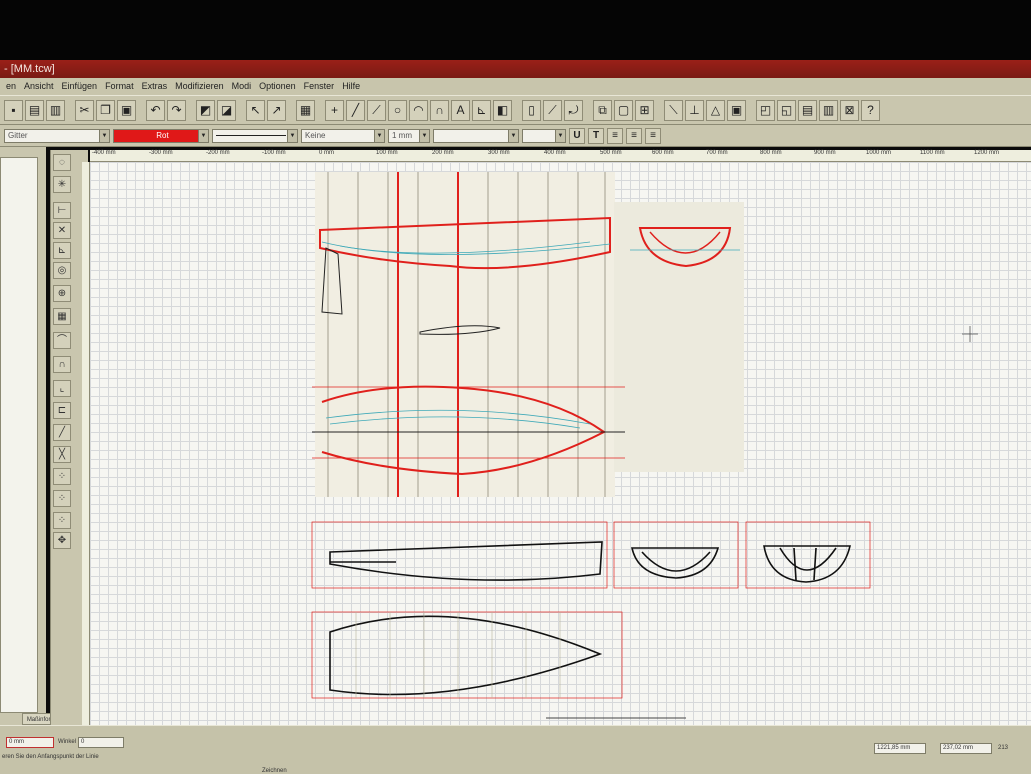  I want to click on menu-item-window: Fenster, so click(319, 86).